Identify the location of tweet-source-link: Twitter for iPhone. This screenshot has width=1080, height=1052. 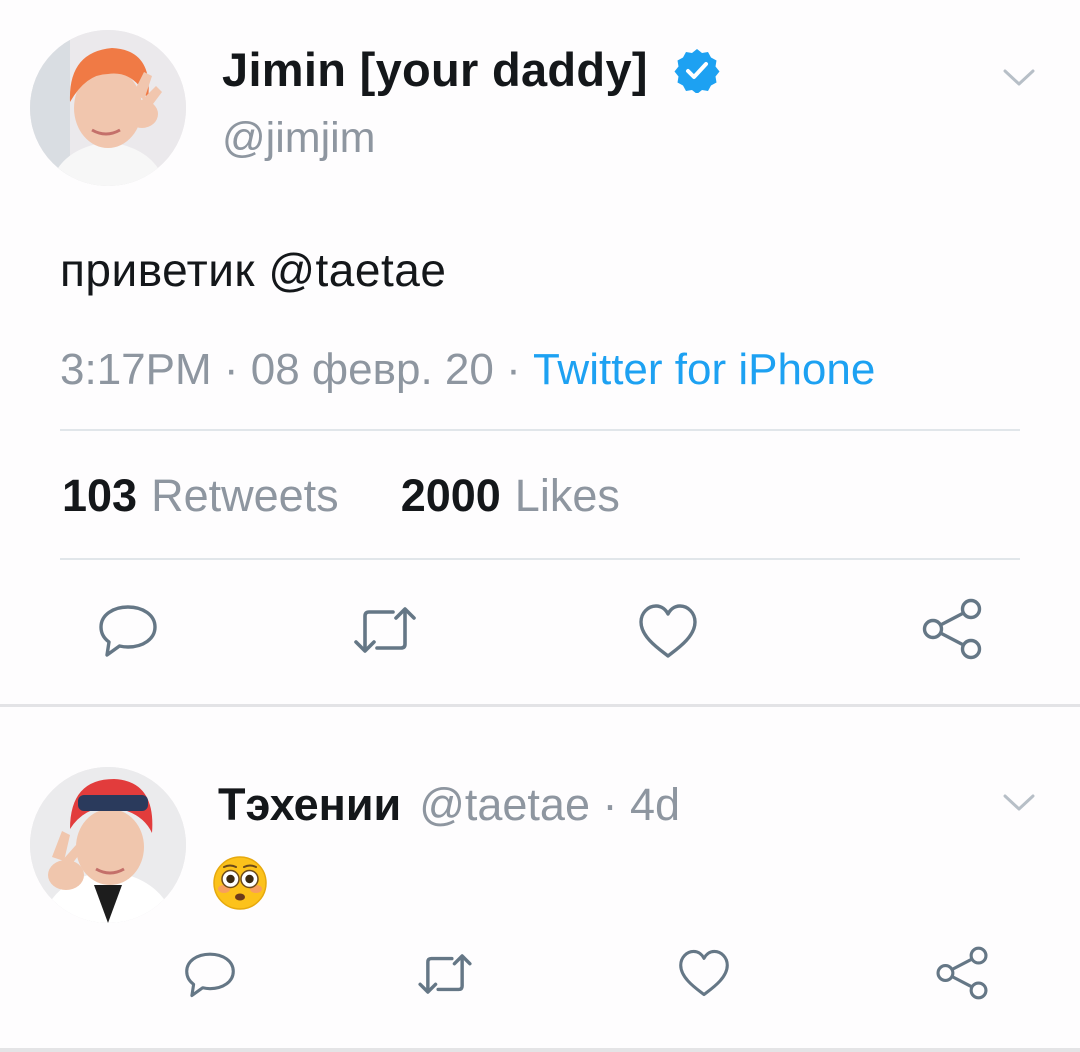
(704, 369).